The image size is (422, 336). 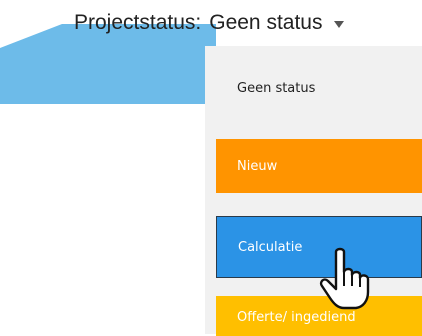 What do you see at coordinates (31, 36) in the screenshot?
I see `header-fold-corner` at bounding box center [31, 36].